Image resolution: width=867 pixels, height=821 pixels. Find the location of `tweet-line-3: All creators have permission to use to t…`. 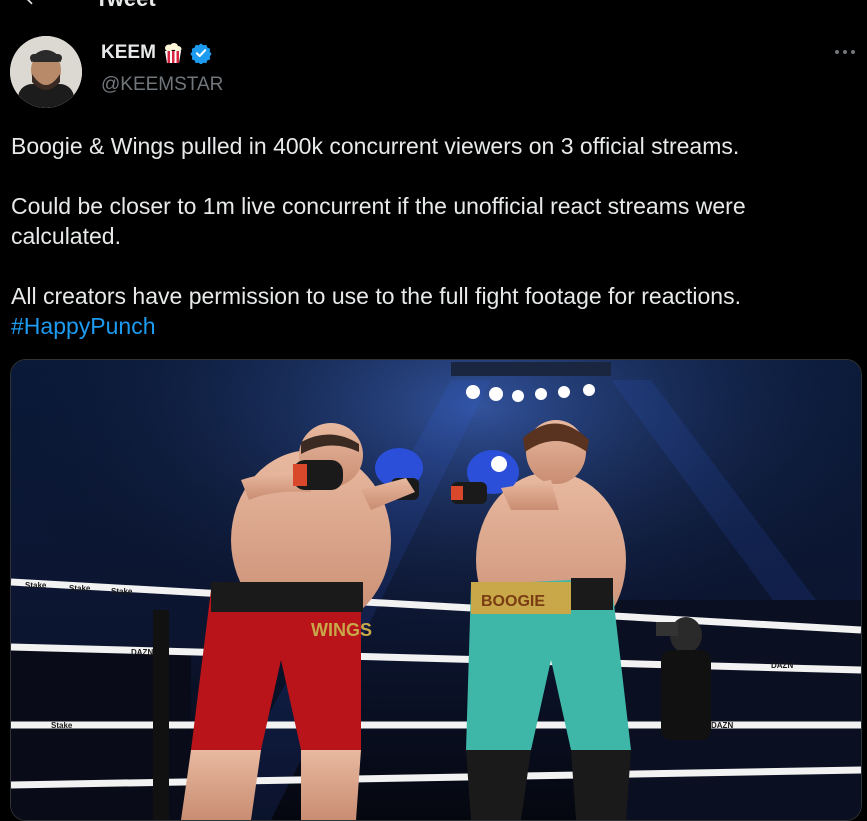

tweet-line-3: All creators have permission to use to t… is located at coordinates (376, 296).